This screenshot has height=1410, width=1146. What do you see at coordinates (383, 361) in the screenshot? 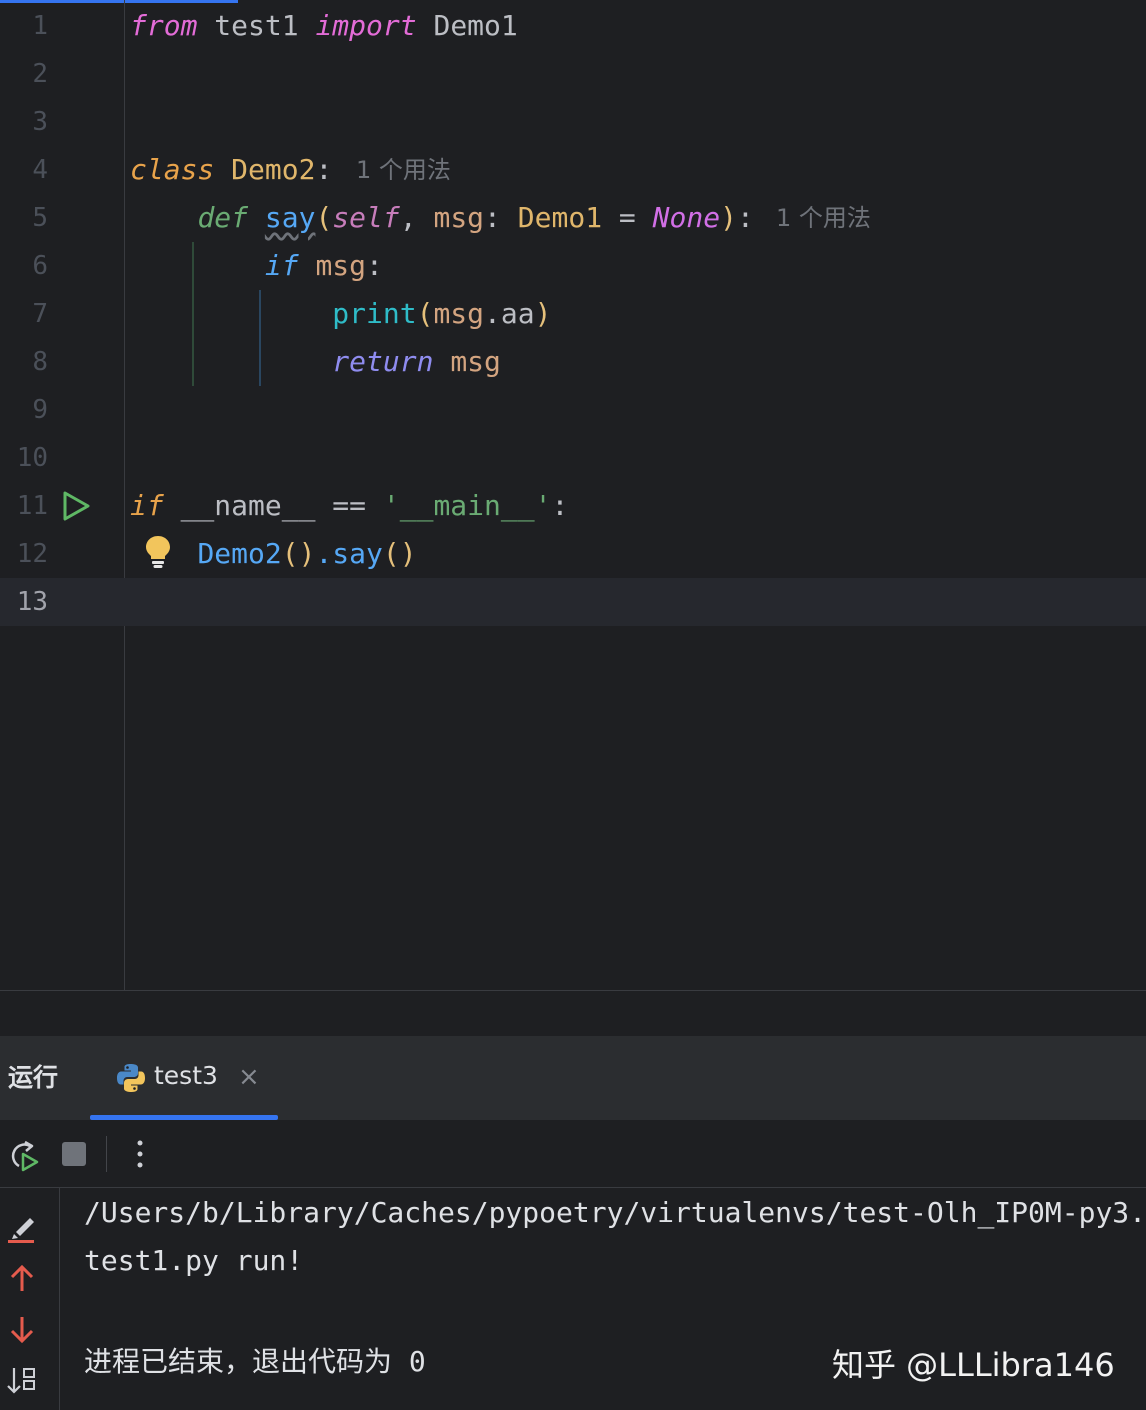
I see `code-token: return` at bounding box center [383, 361].